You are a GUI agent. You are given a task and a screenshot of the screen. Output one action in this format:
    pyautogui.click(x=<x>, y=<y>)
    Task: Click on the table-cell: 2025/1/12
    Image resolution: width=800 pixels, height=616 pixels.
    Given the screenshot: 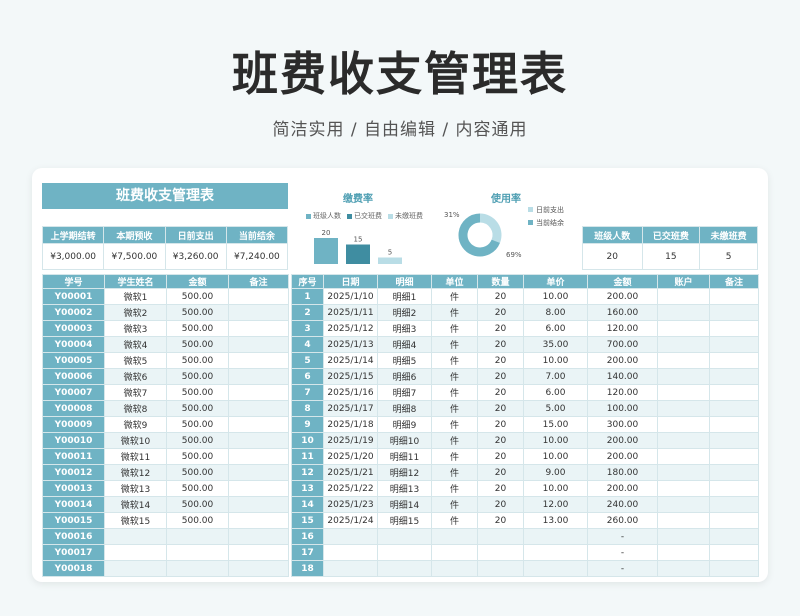 What is the action you would take?
    pyautogui.click(x=350, y=328)
    